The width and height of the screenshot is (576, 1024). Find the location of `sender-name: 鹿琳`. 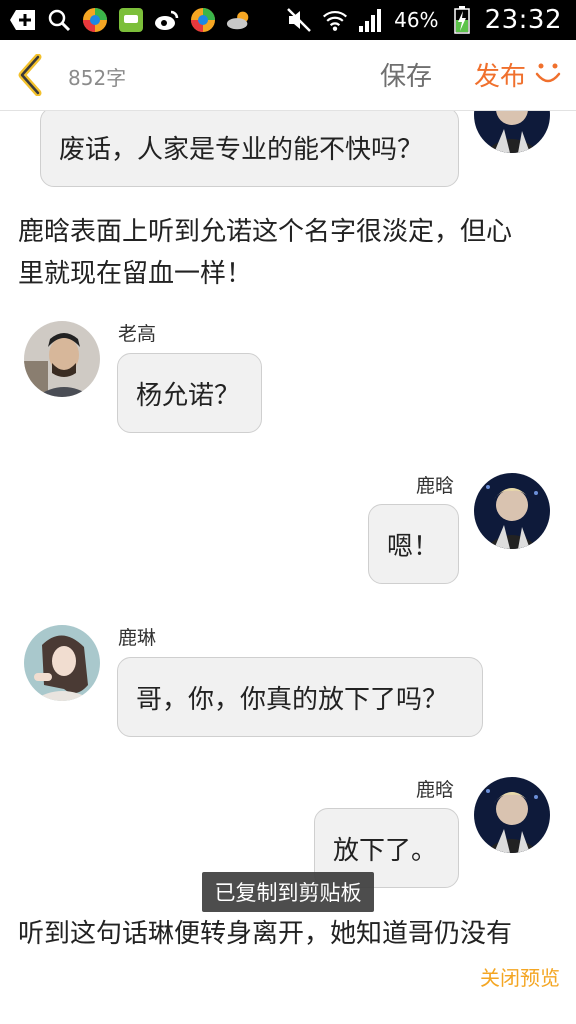

sender-name: 鹿琳 is located at coordinates (137, 638).